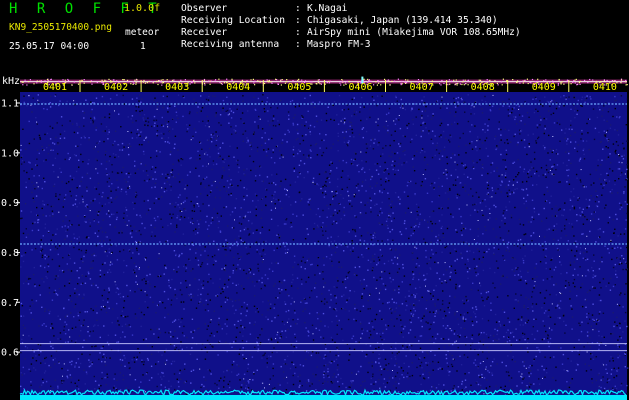 The image size is (629, 400). I want to click on meta-colon: :, so click(298, 44).